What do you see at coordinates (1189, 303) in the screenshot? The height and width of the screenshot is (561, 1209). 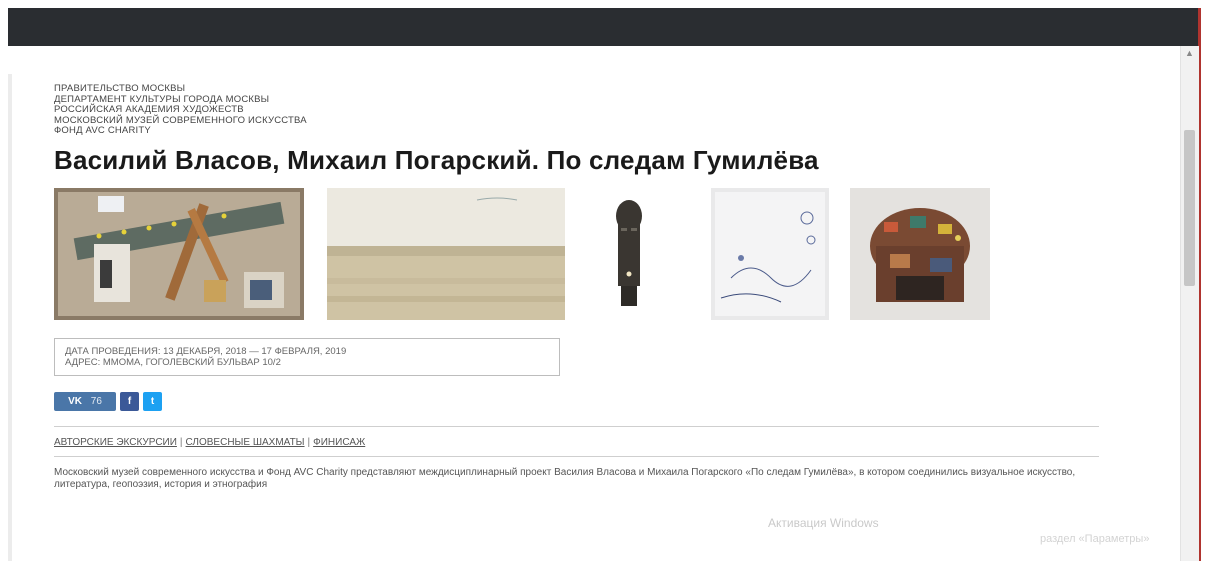 I see `vertical-scrollbar: ▲` at bounding box center [1189, 303].